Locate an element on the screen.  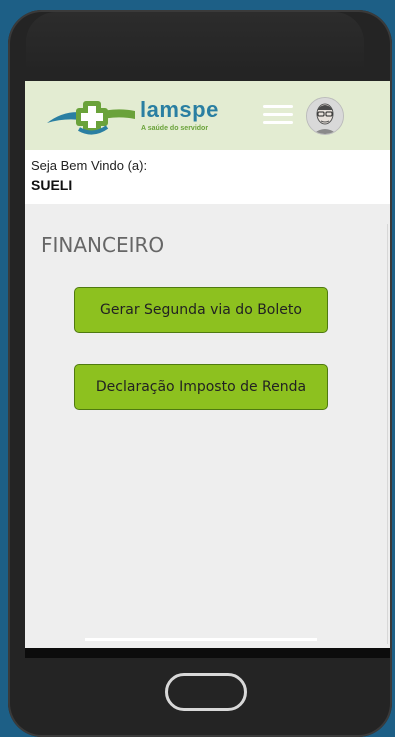
bottom-indicator is located at coordinates (201, 639).